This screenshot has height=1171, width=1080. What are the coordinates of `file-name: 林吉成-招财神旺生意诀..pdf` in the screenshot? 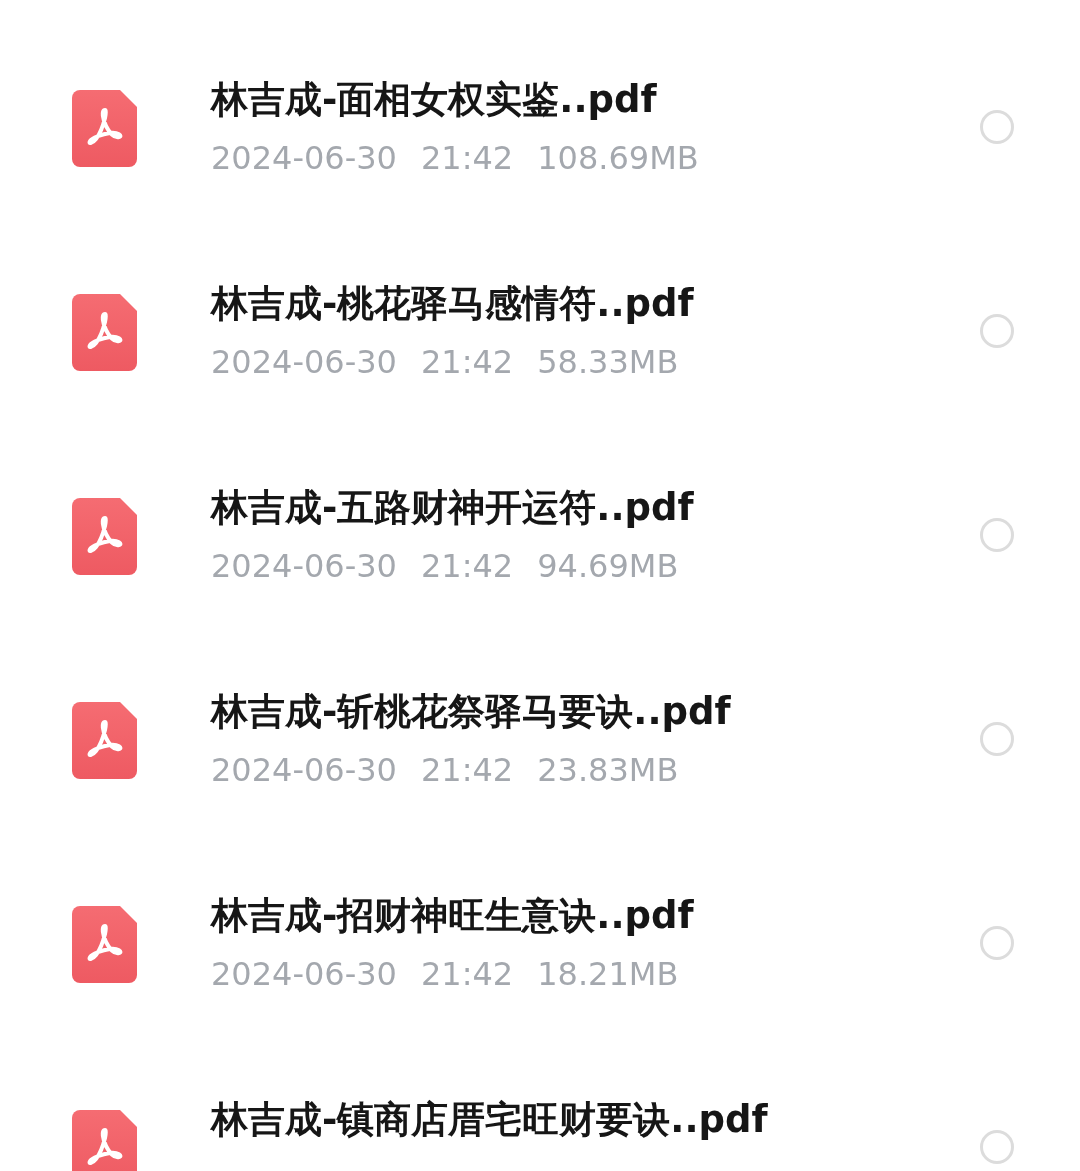 It's located at (453, 916).